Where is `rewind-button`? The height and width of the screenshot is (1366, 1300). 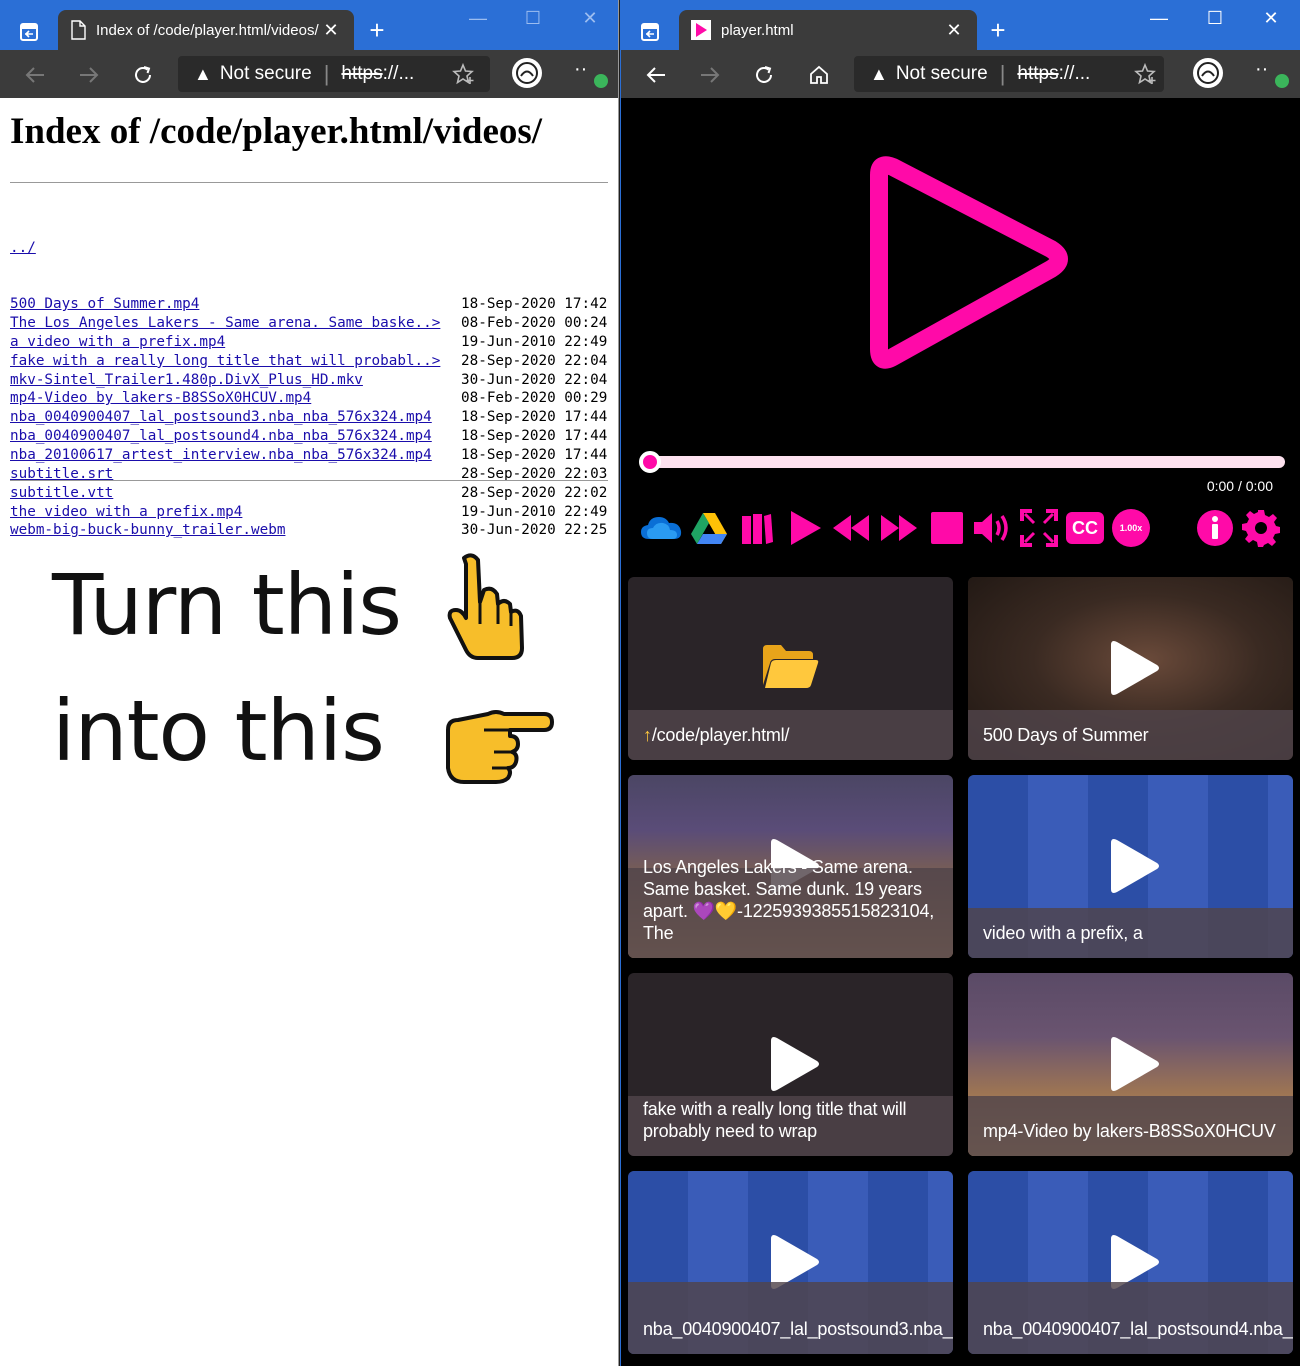 rewind-button is located at coordinates (851, 528).